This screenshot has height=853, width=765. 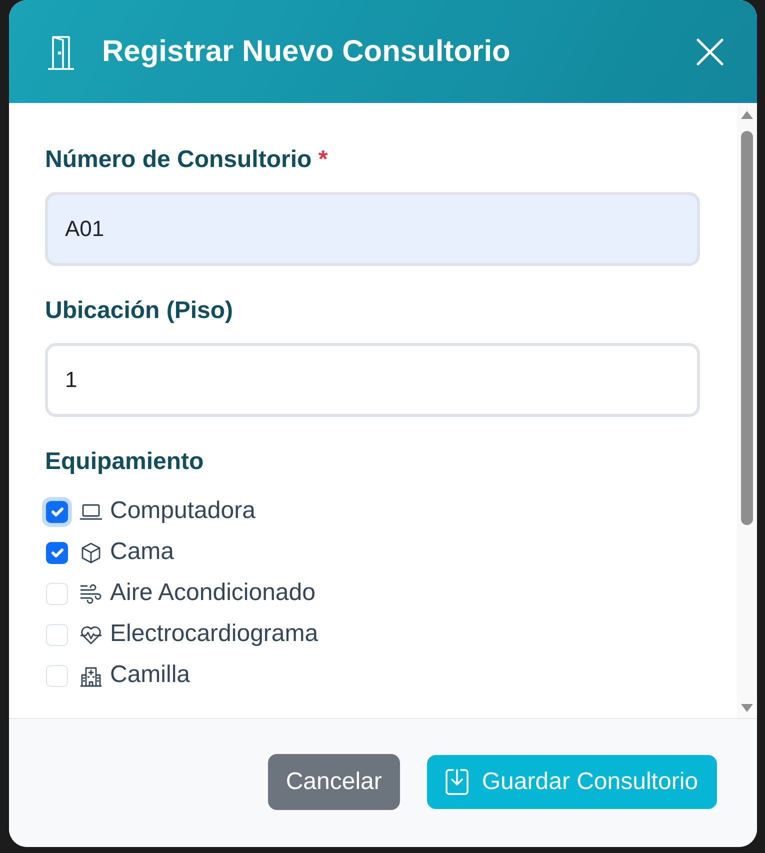 I want to click on scroll-down-arrow-icon, so click(x=747, y=708).